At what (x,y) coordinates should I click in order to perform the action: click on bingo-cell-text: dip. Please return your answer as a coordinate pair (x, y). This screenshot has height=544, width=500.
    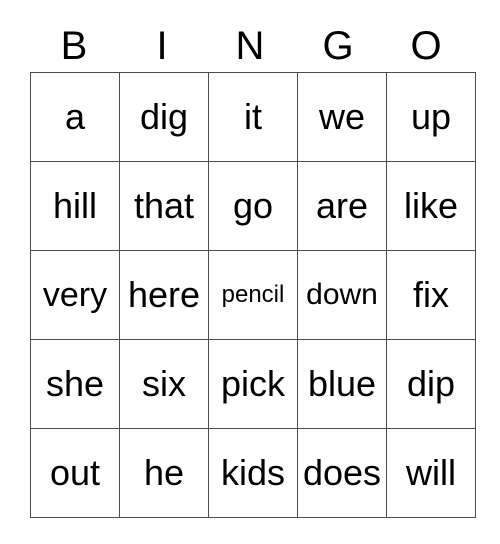
    Looking at the image, I should click on (431, 383).